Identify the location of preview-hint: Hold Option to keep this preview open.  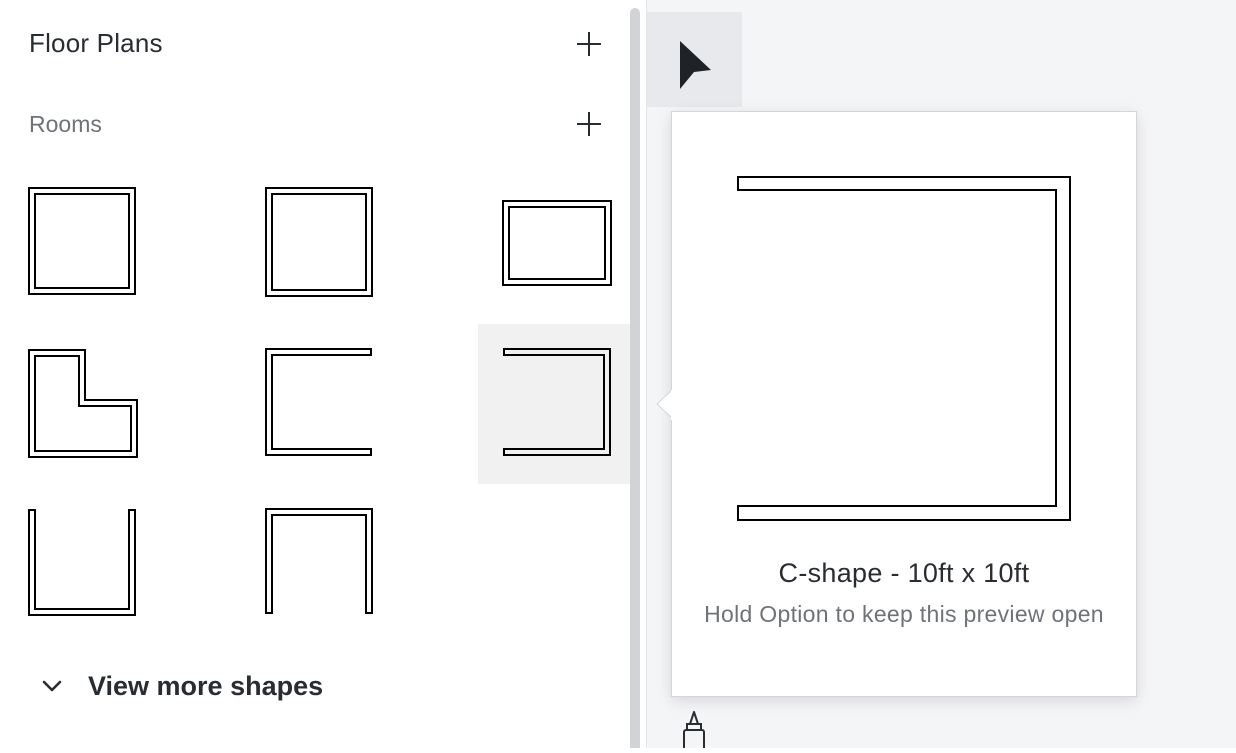
(904, 614).